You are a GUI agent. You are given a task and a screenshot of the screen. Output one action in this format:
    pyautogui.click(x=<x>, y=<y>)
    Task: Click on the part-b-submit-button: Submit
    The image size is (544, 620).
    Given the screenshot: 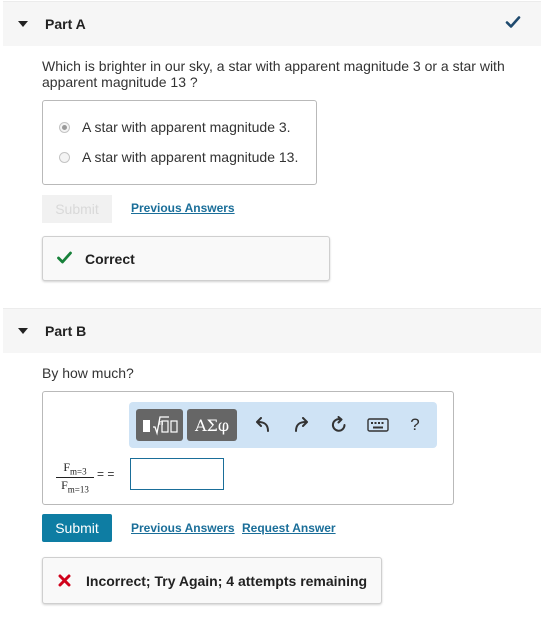 What is the action you would take?
    pyautogui.click(x=77, y=528)
    